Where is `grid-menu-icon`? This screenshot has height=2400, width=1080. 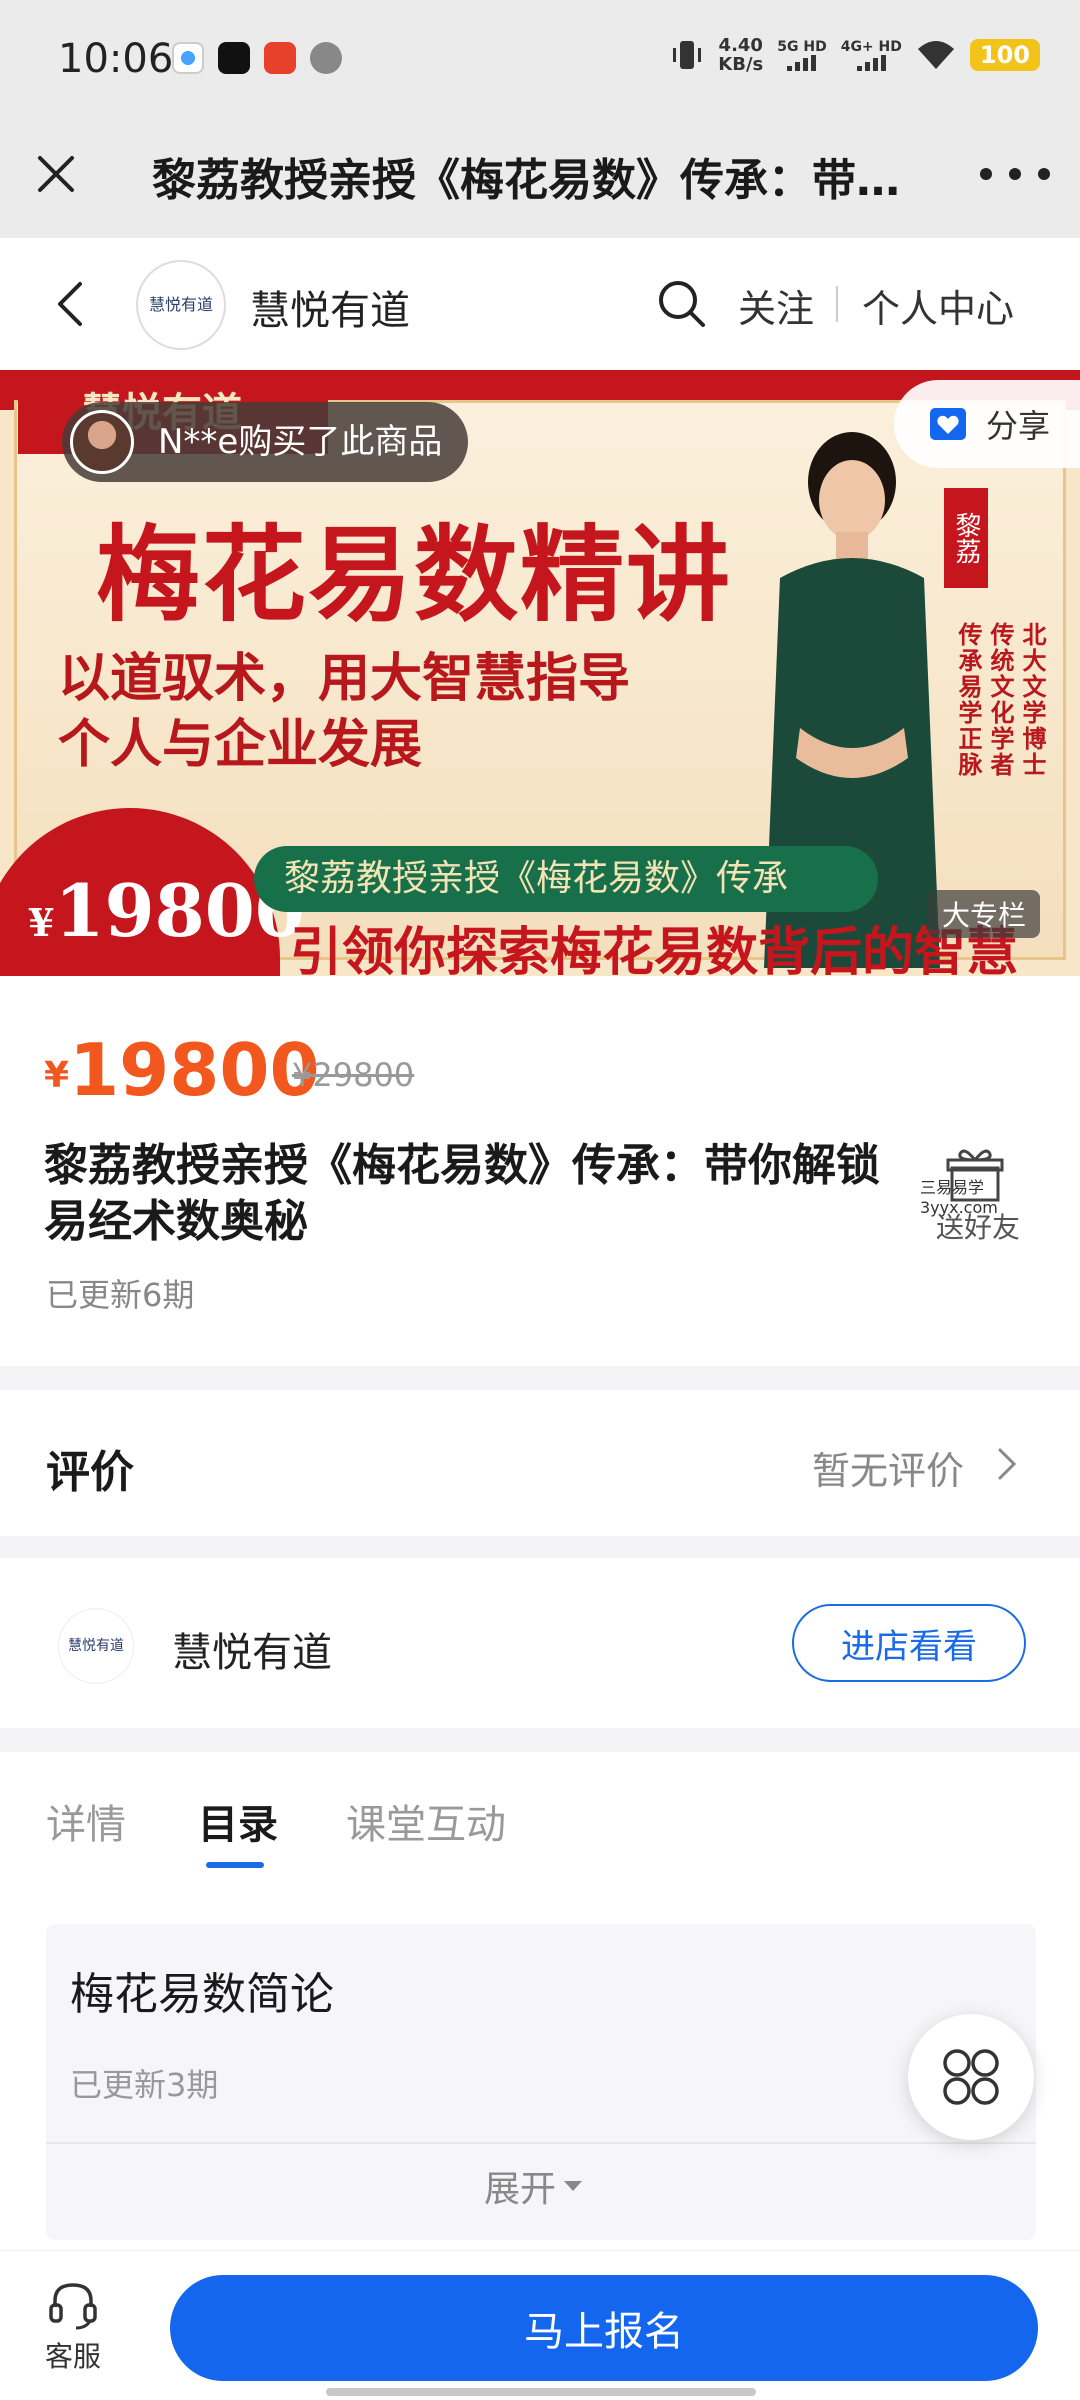 grid-menu-icon is located at coordinates (971, 2077).